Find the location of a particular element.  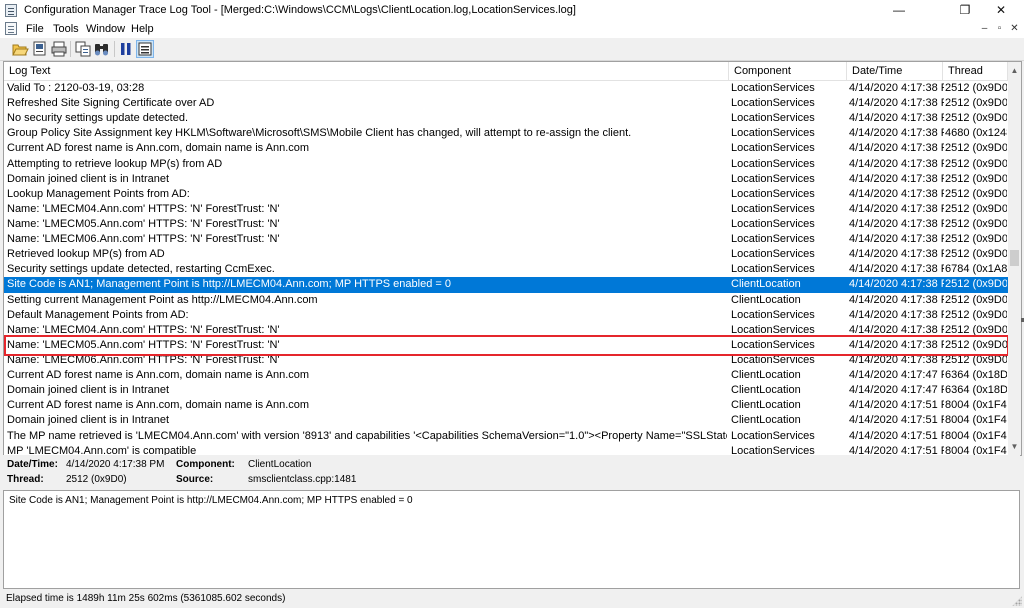

column-header-thread: Thread is located at coordinates (975, 71).